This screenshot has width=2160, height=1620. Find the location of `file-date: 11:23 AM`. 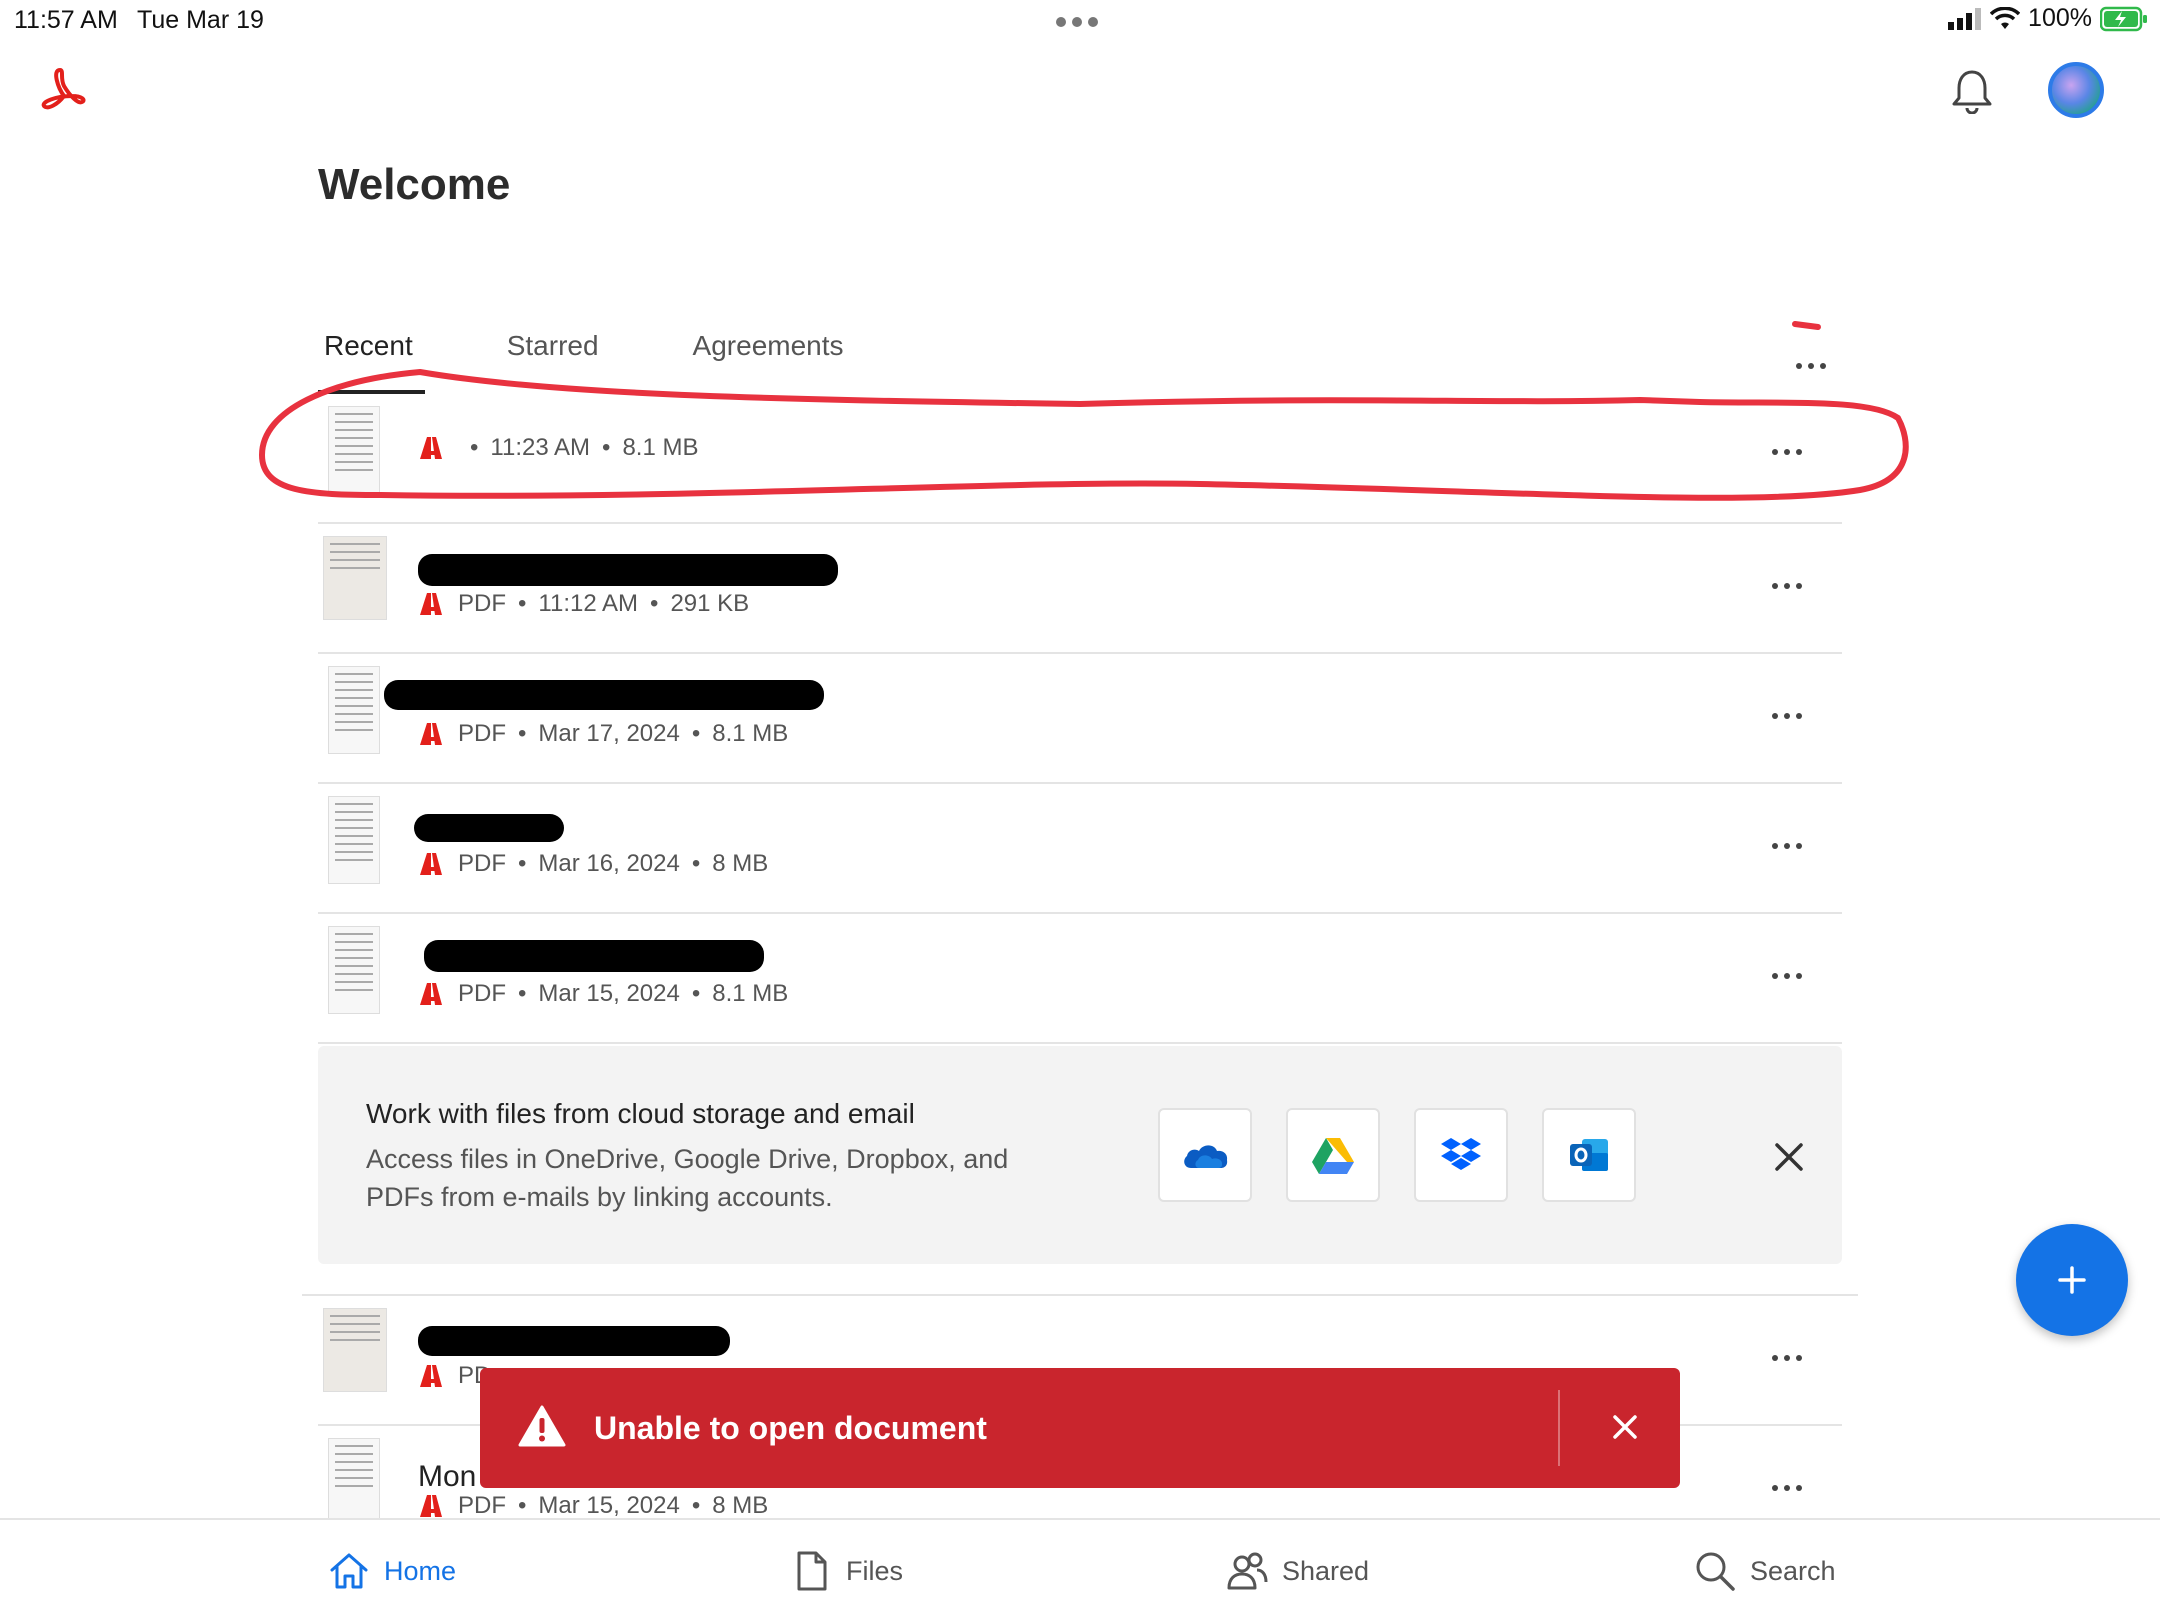

file-date: 11:23 AM is located at coordinates (540, 447).